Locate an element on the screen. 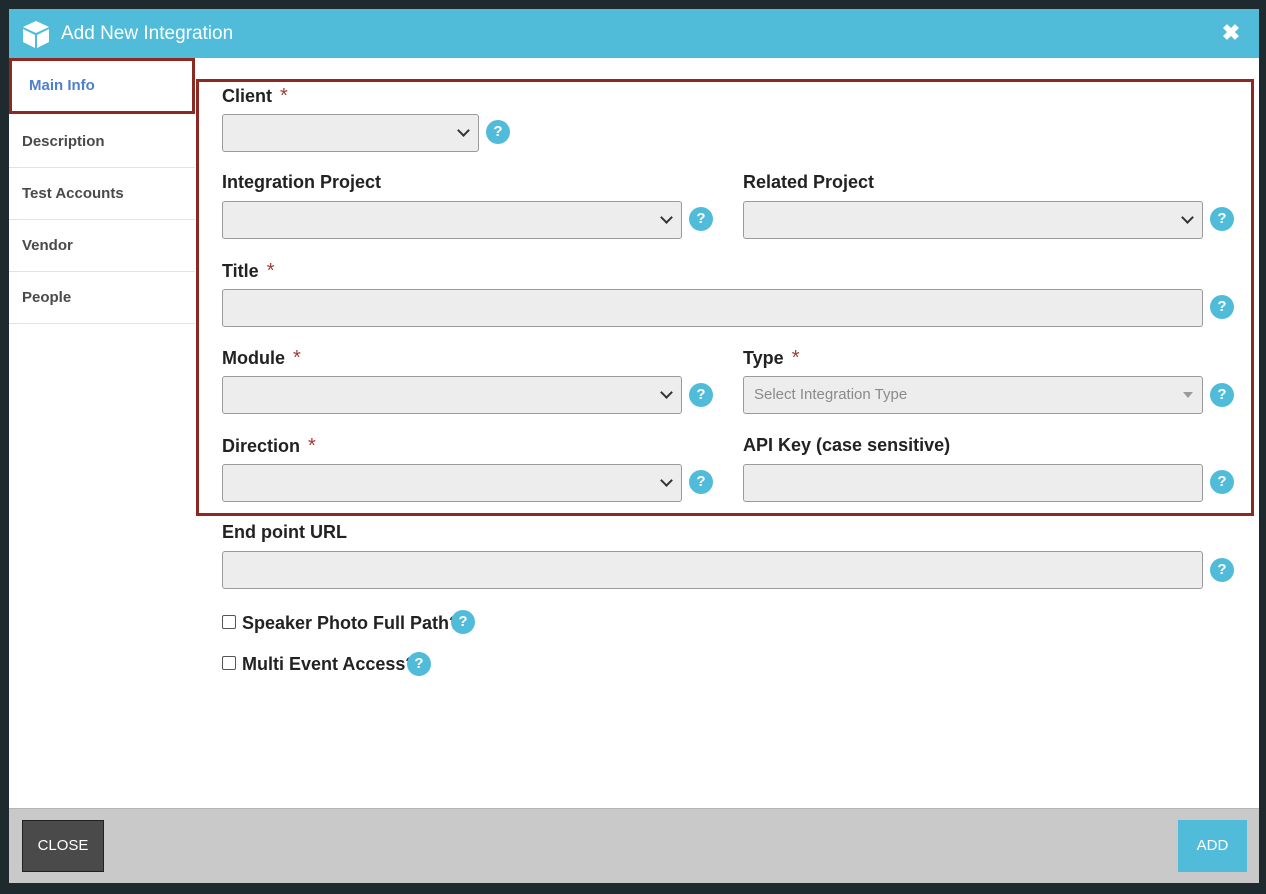 The width and height of the screenshot is (1266, 894). type-label: Type * is located at coordinates (771, 358).